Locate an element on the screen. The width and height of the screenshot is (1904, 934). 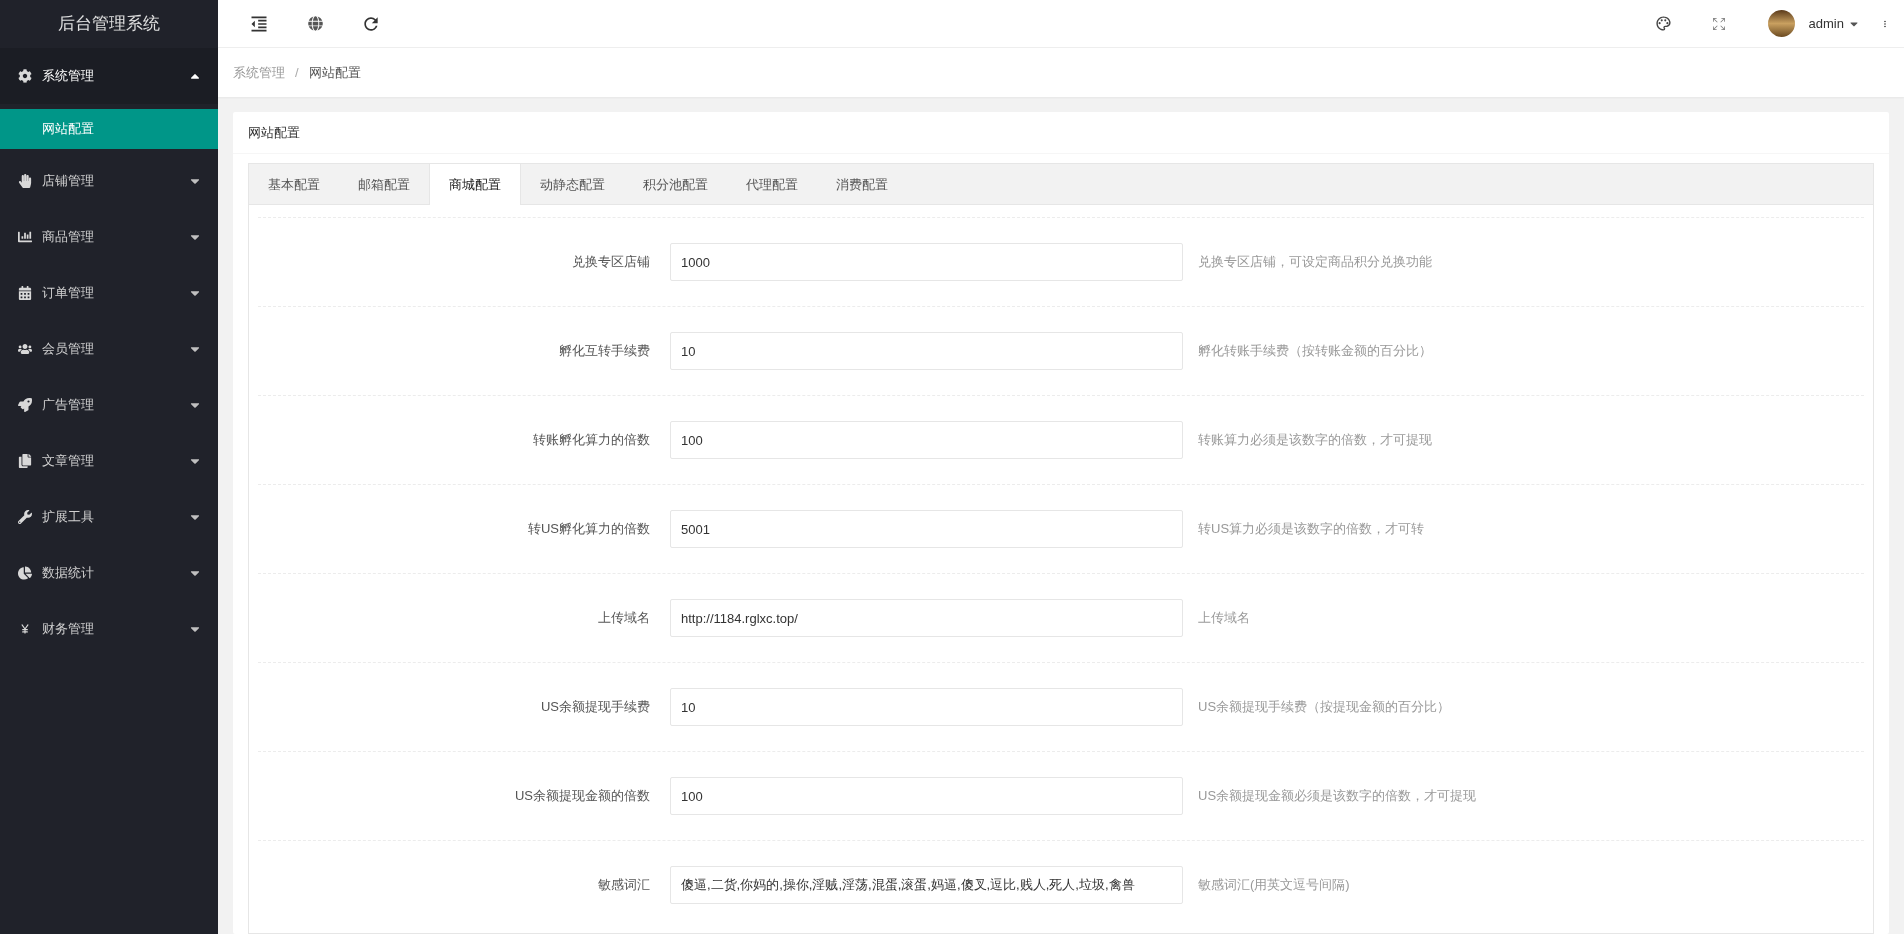
field-hint: US余额提现金额必须是该数字的倍数，才可提现 is located at coordinates (1337, 796).